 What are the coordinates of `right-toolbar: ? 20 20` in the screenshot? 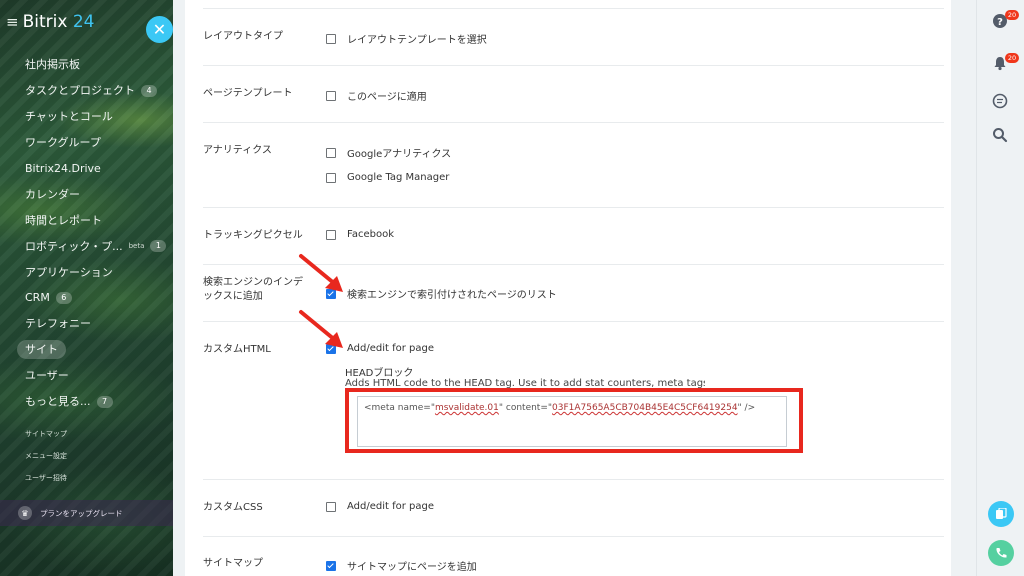 It's located at (1000, 288).